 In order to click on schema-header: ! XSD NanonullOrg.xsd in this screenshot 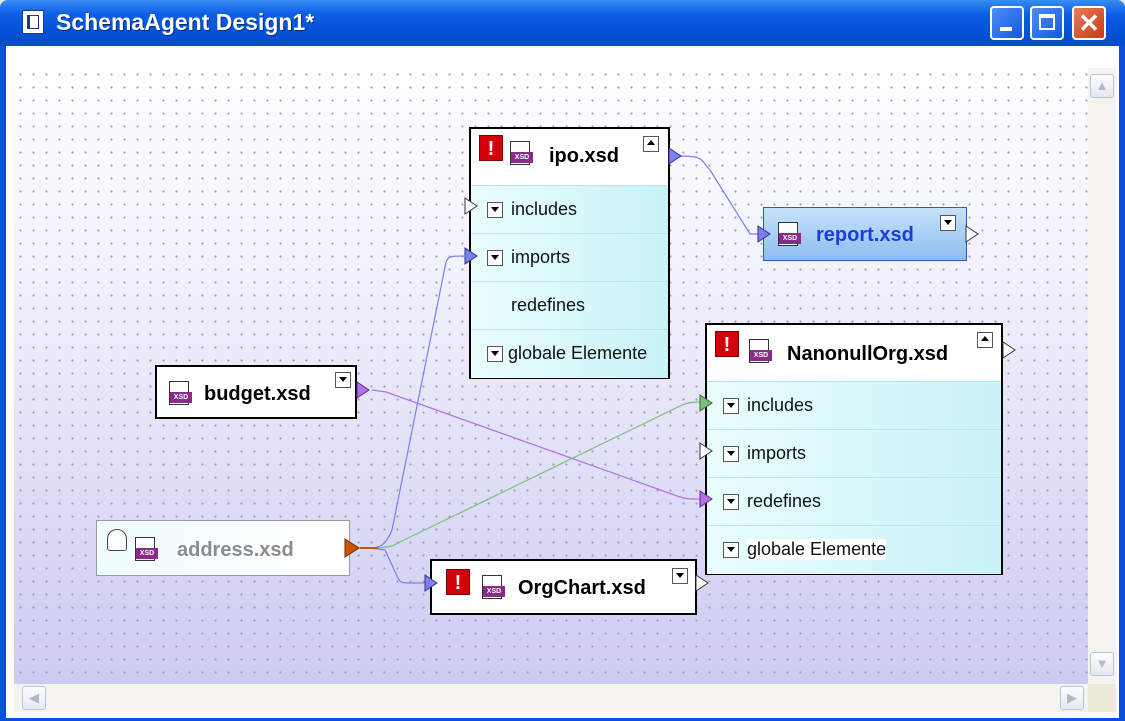, I will do `click(854, 353)`.